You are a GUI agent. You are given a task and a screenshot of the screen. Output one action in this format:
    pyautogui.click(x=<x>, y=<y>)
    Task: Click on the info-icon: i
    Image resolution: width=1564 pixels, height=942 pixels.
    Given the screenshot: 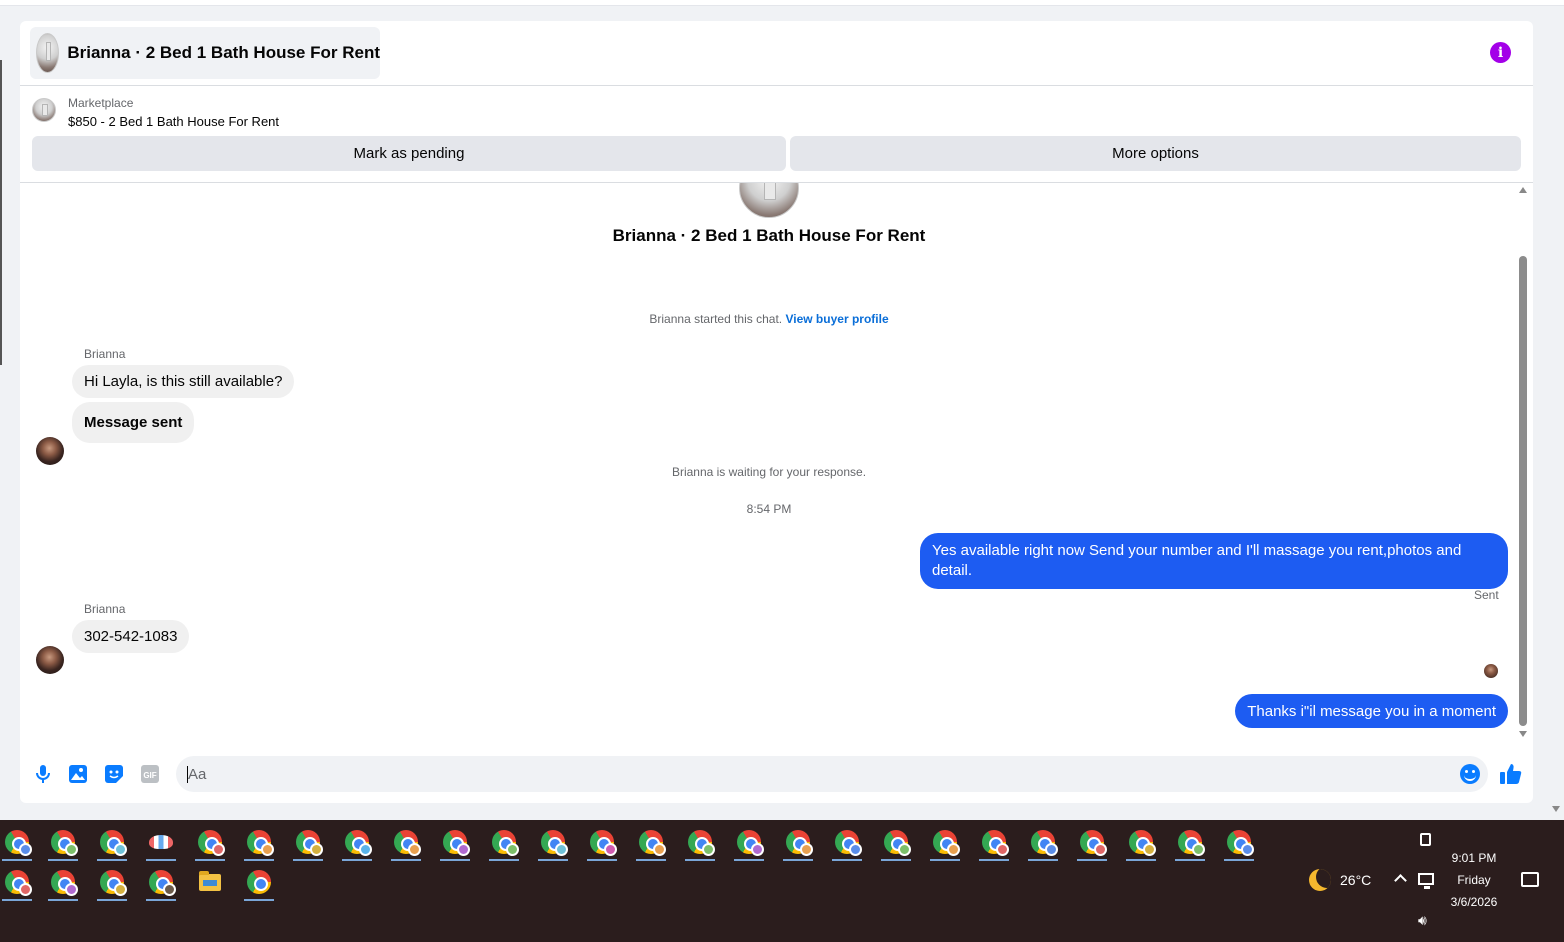 What is the action you would take?
    pyautogui.click(x=1500, y=52)
    